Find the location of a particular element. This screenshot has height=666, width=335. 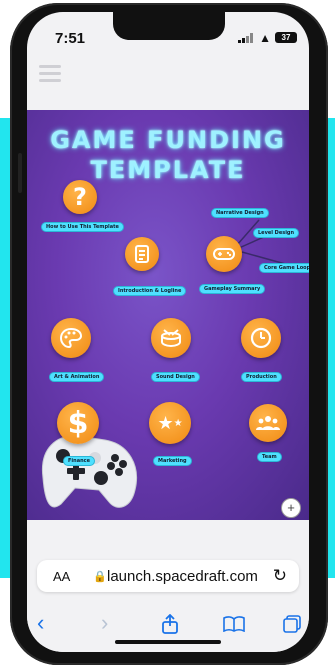

drum-icon is located at coordinates (171, 338).